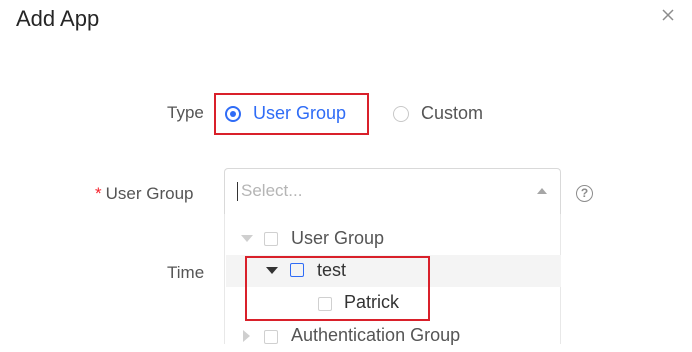 This screenshot has width=692, height=352. I want to click on user-group-label: * User Group, so click(144, 194).